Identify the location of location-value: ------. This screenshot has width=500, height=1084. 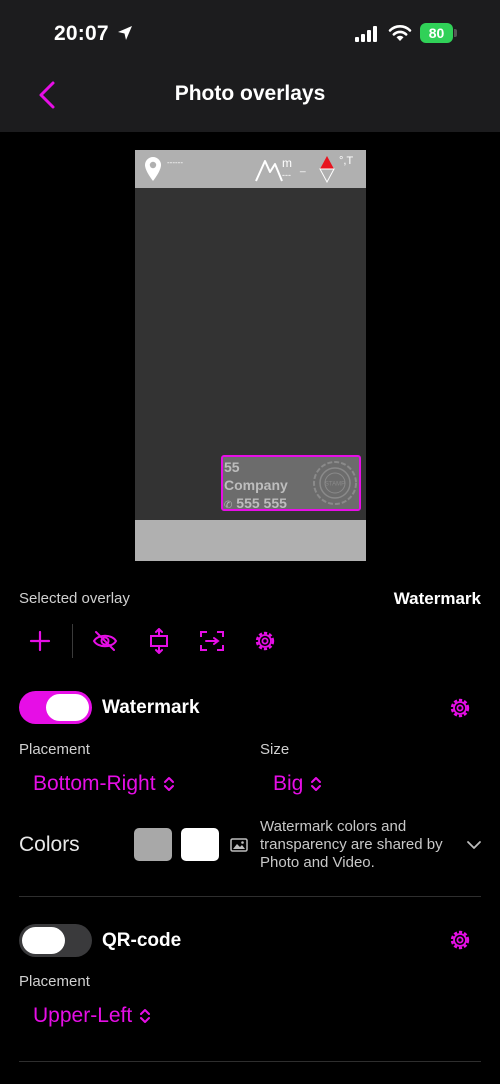
(175, 162).